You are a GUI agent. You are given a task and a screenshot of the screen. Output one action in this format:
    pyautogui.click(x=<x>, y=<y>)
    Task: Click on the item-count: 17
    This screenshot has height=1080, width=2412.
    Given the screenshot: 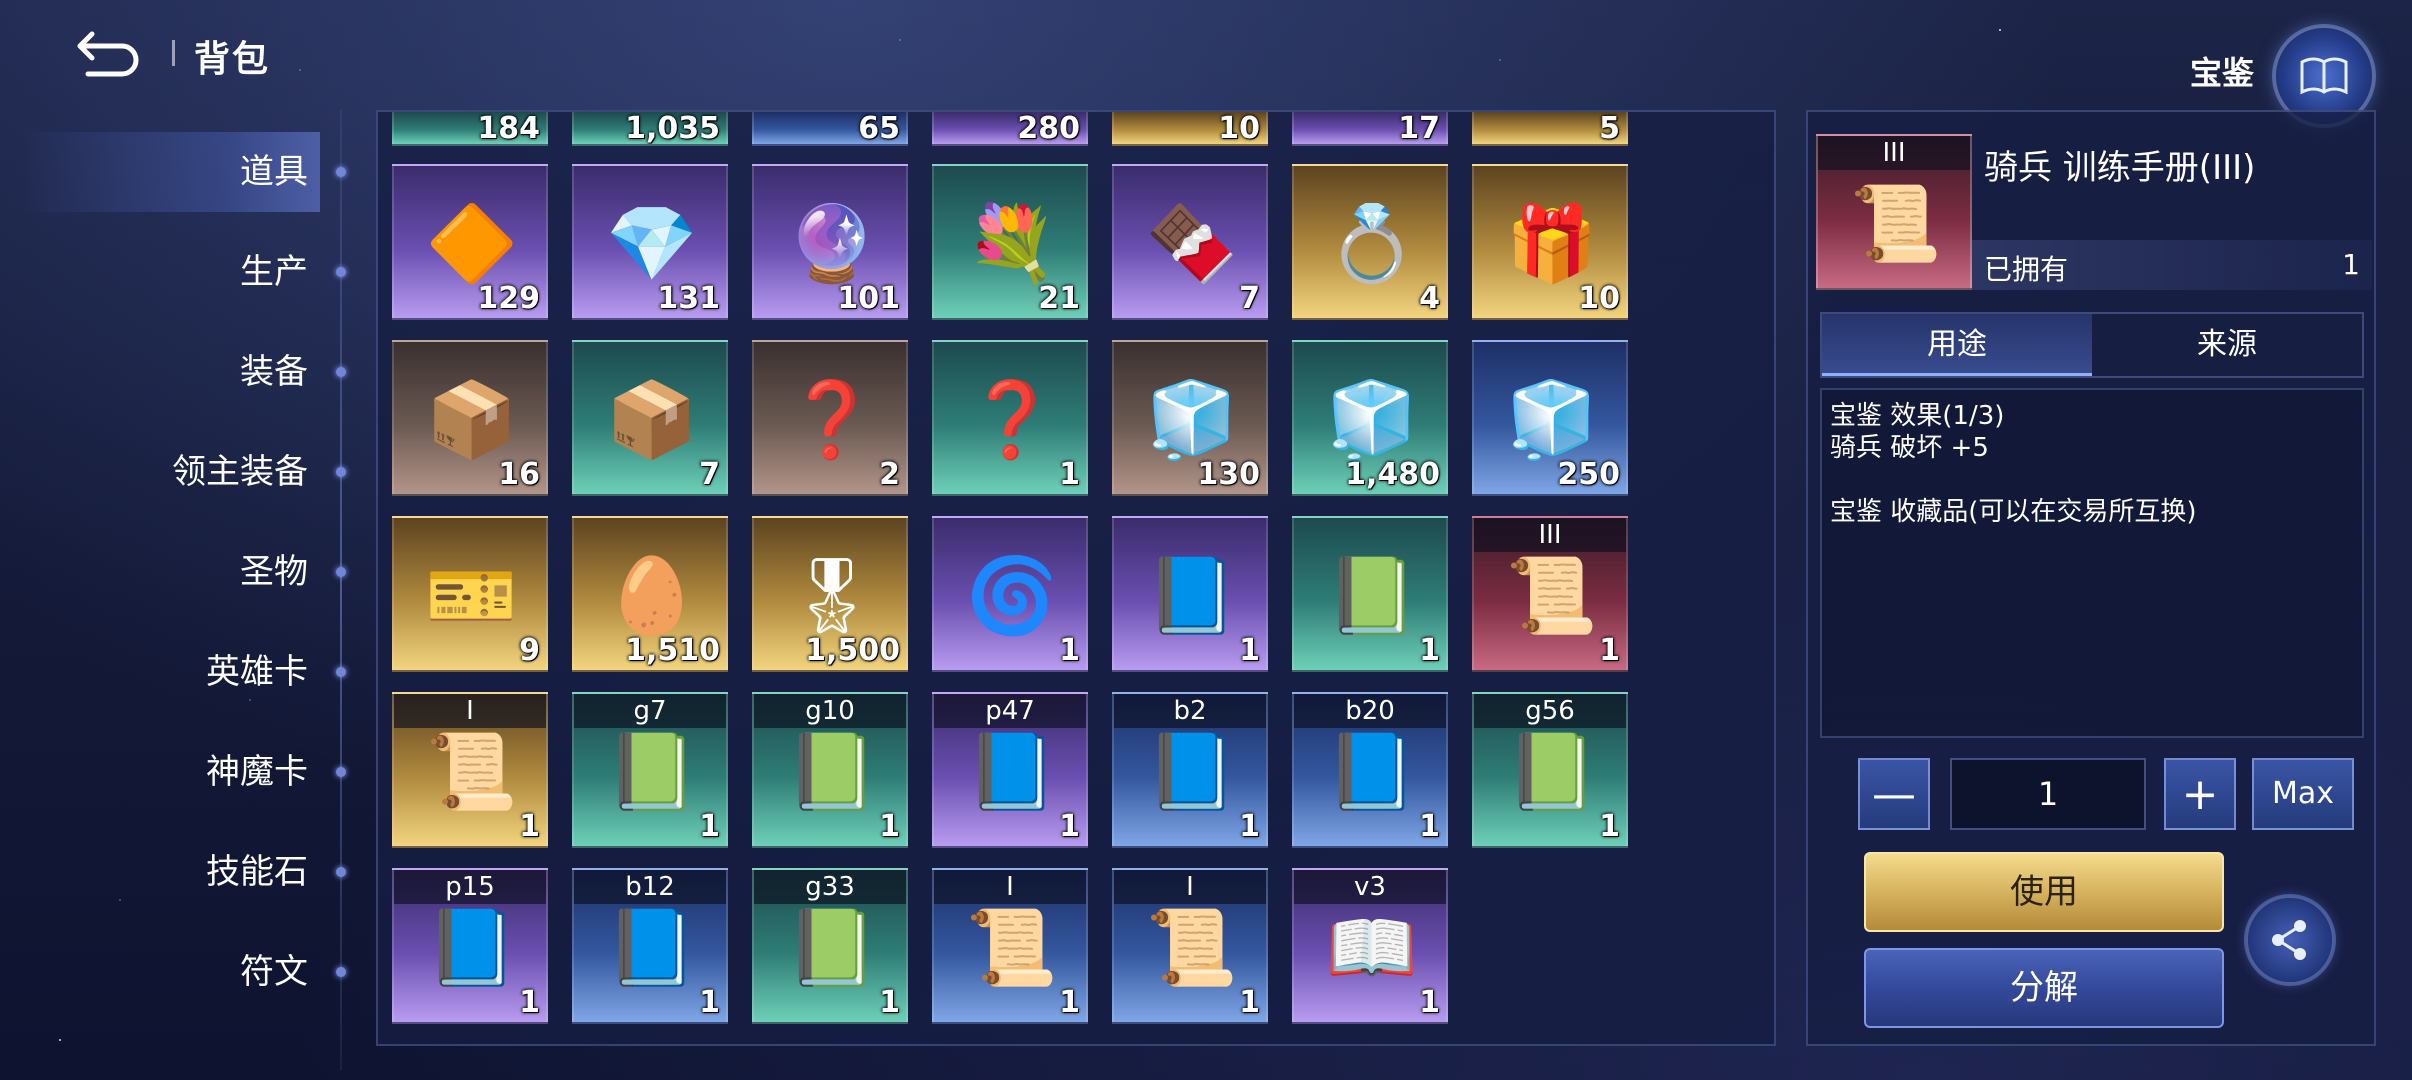 What is the action you would take?
    pyautogui.click(x=1419, y=128)
    